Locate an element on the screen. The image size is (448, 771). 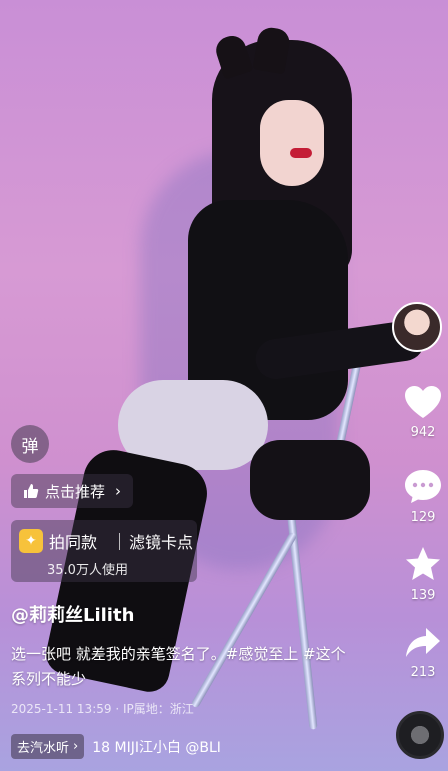
post-meta: 2025-1-11 13:59 · IP属地：浙江 is located at coordinates (102, 709).